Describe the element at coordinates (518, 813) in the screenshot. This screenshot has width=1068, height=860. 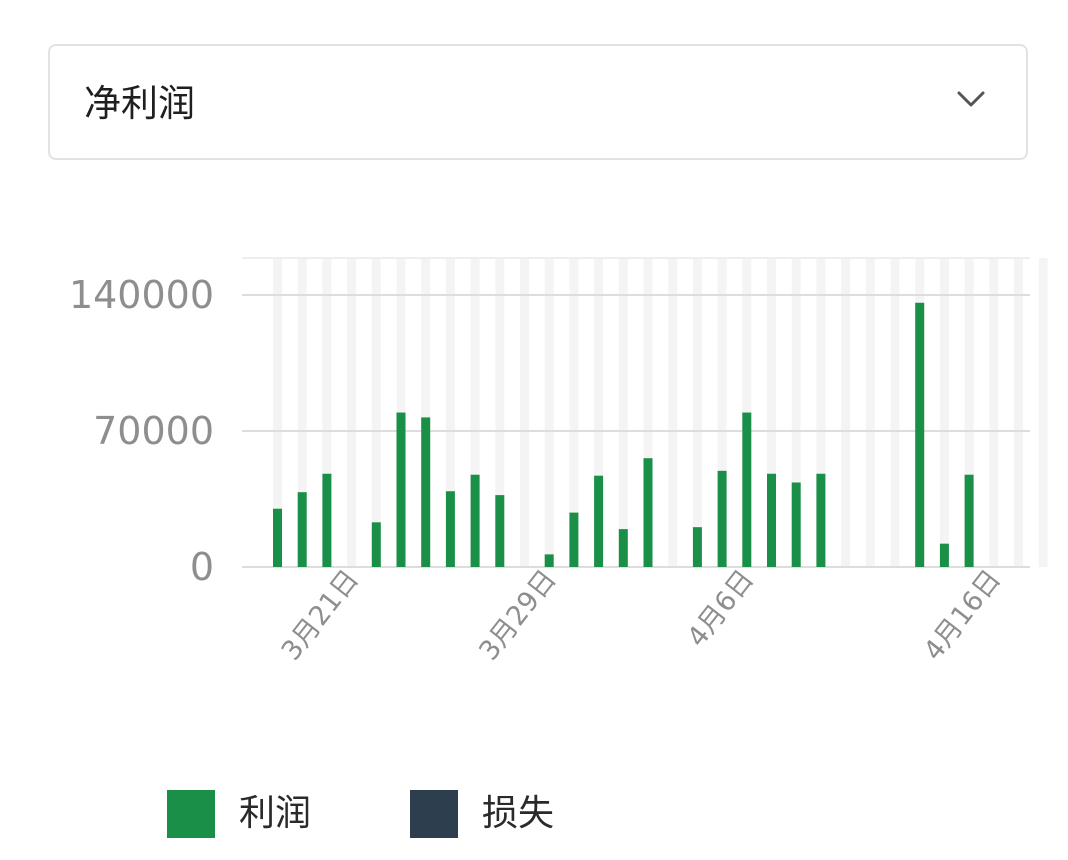
I see `legend-label-loss: 损失` at that location.